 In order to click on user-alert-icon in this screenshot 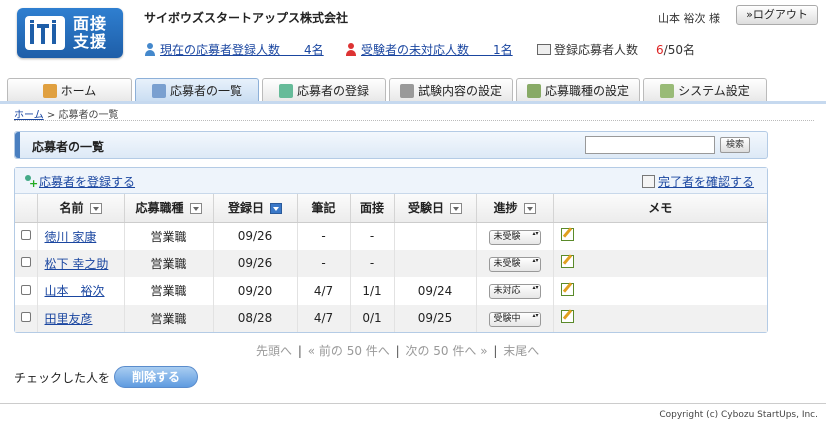, I will do `click(351, 49)`.